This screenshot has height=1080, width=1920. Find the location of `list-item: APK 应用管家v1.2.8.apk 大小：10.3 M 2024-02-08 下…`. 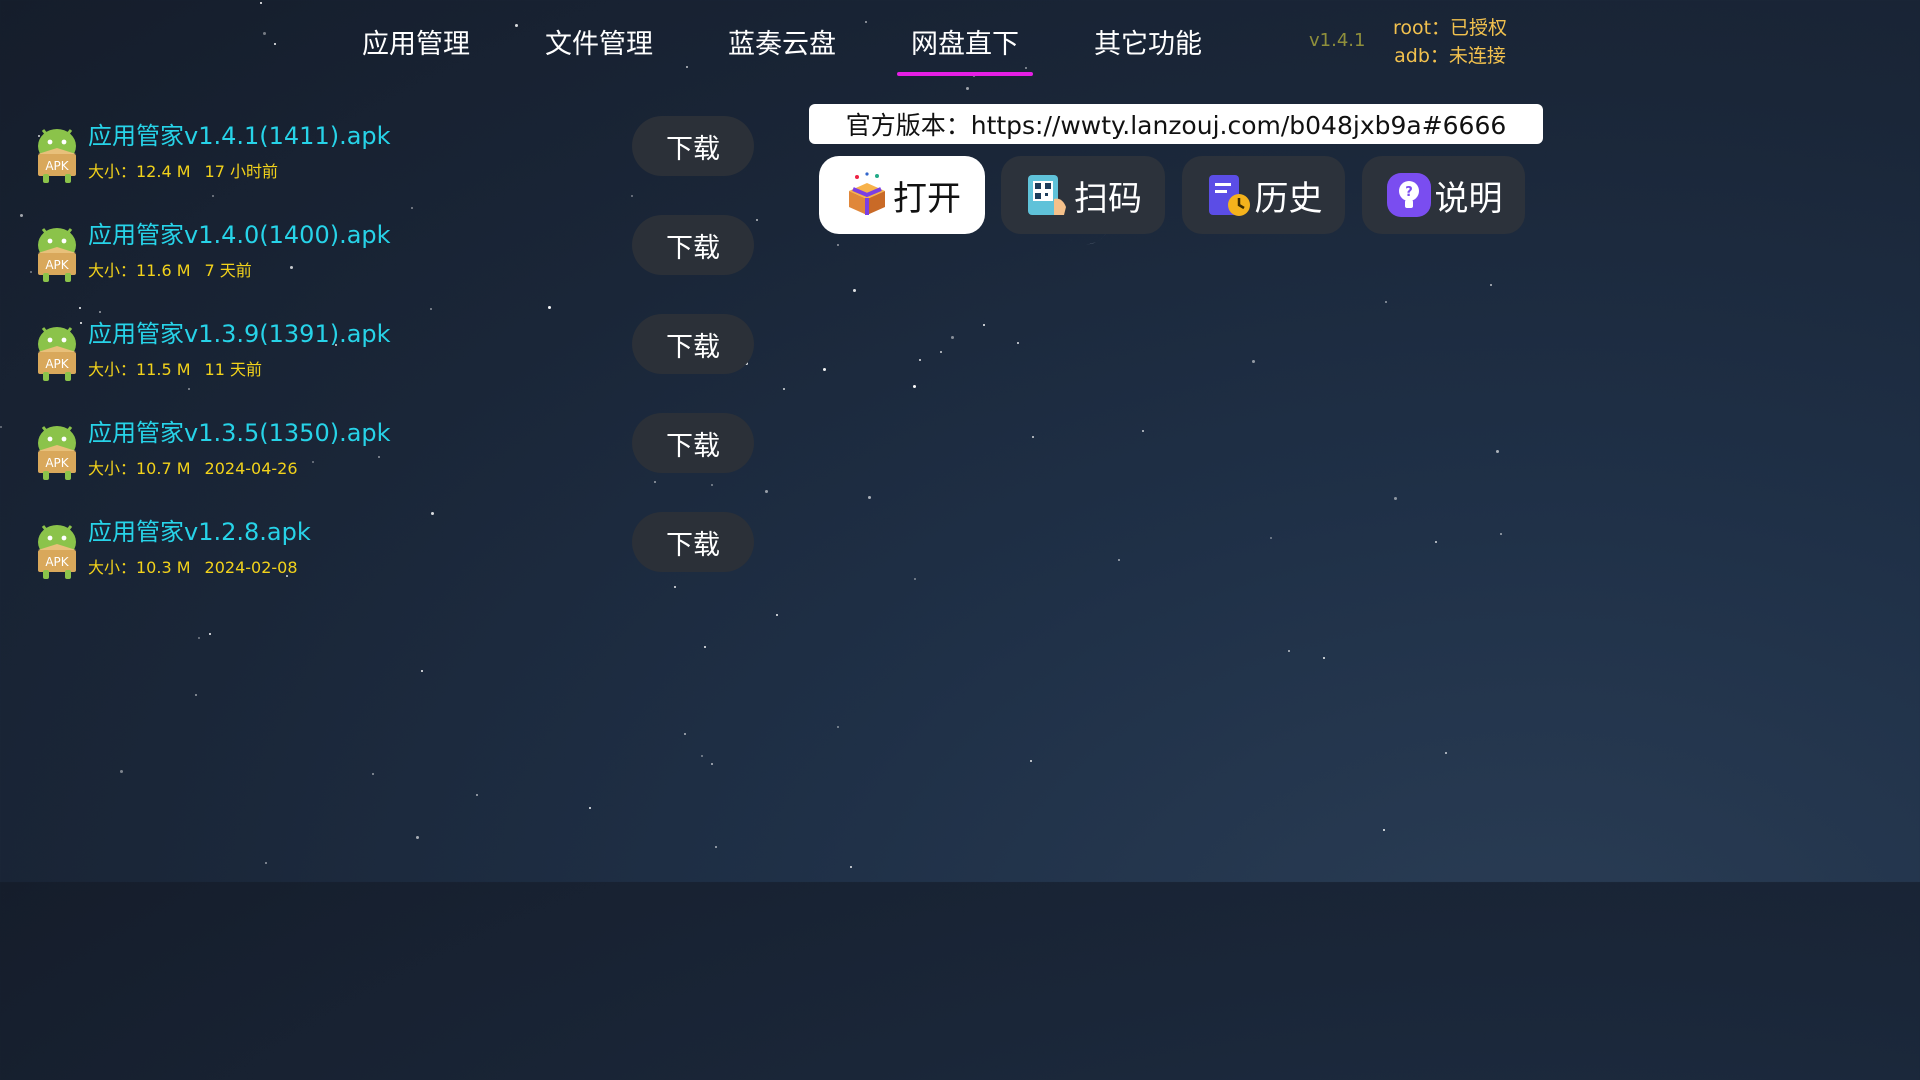

list-item: APK 应用管家v1.2.8.apk 大小：10.3 M 2024-02-08 下… is located at coordinates (395, 550).